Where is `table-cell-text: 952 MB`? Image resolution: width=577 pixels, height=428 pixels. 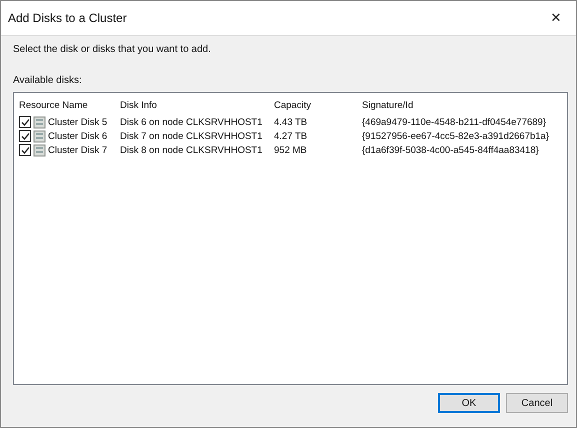 table-cell-text: 952 MB is located at coordinates (291, 150).